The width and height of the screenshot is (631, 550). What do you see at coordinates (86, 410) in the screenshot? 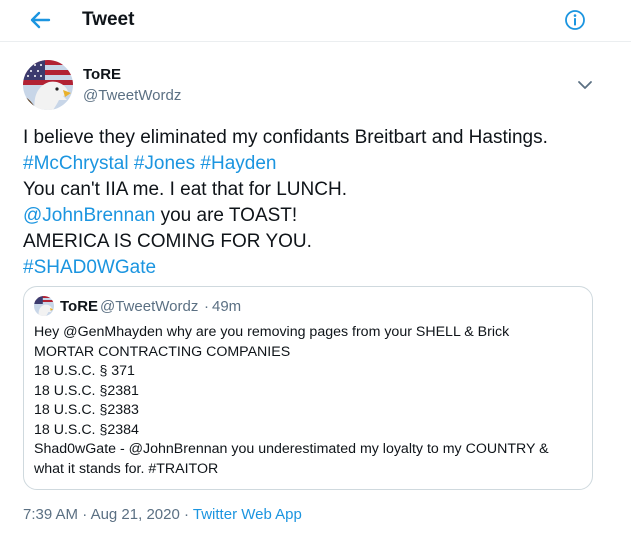
I see `quote-line: 18 U.S.C. §2383` at bounding box center [86, 410].